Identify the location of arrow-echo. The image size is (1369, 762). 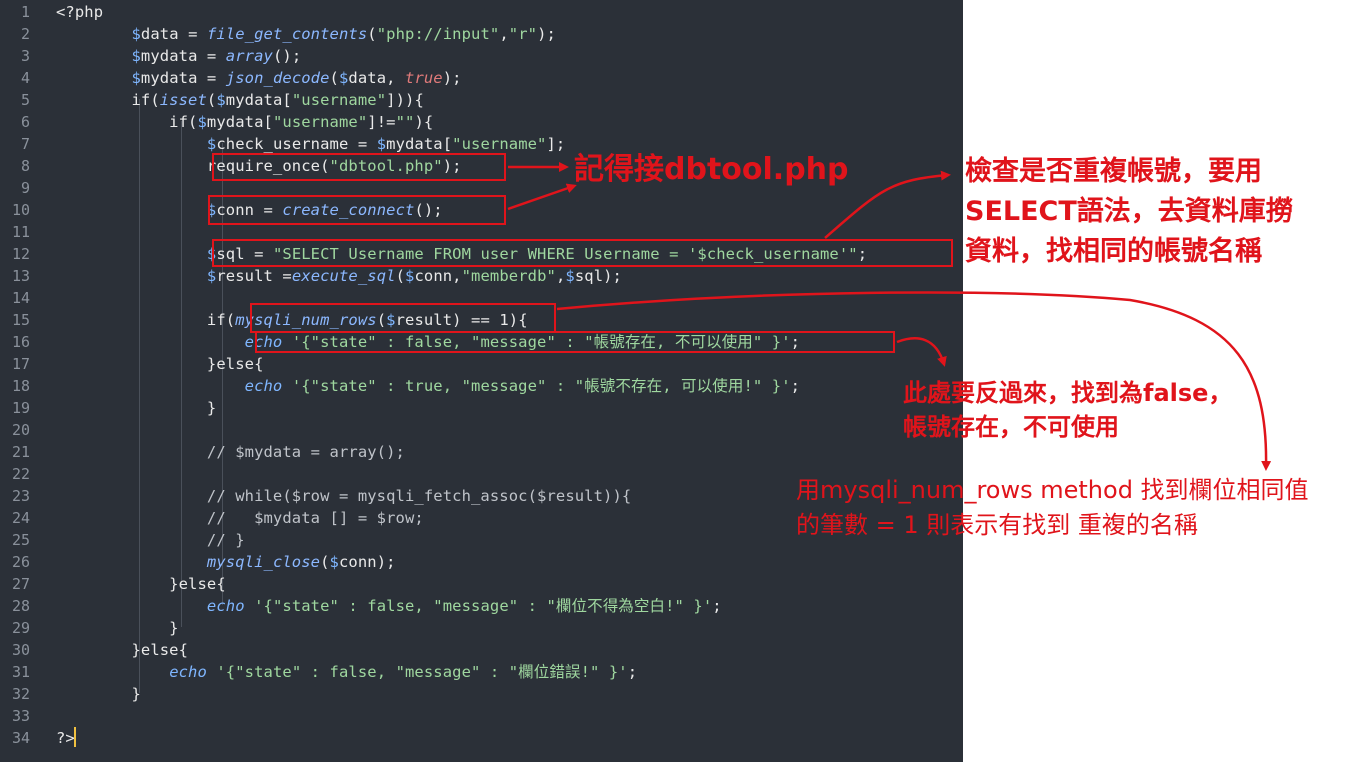
(921, 352).